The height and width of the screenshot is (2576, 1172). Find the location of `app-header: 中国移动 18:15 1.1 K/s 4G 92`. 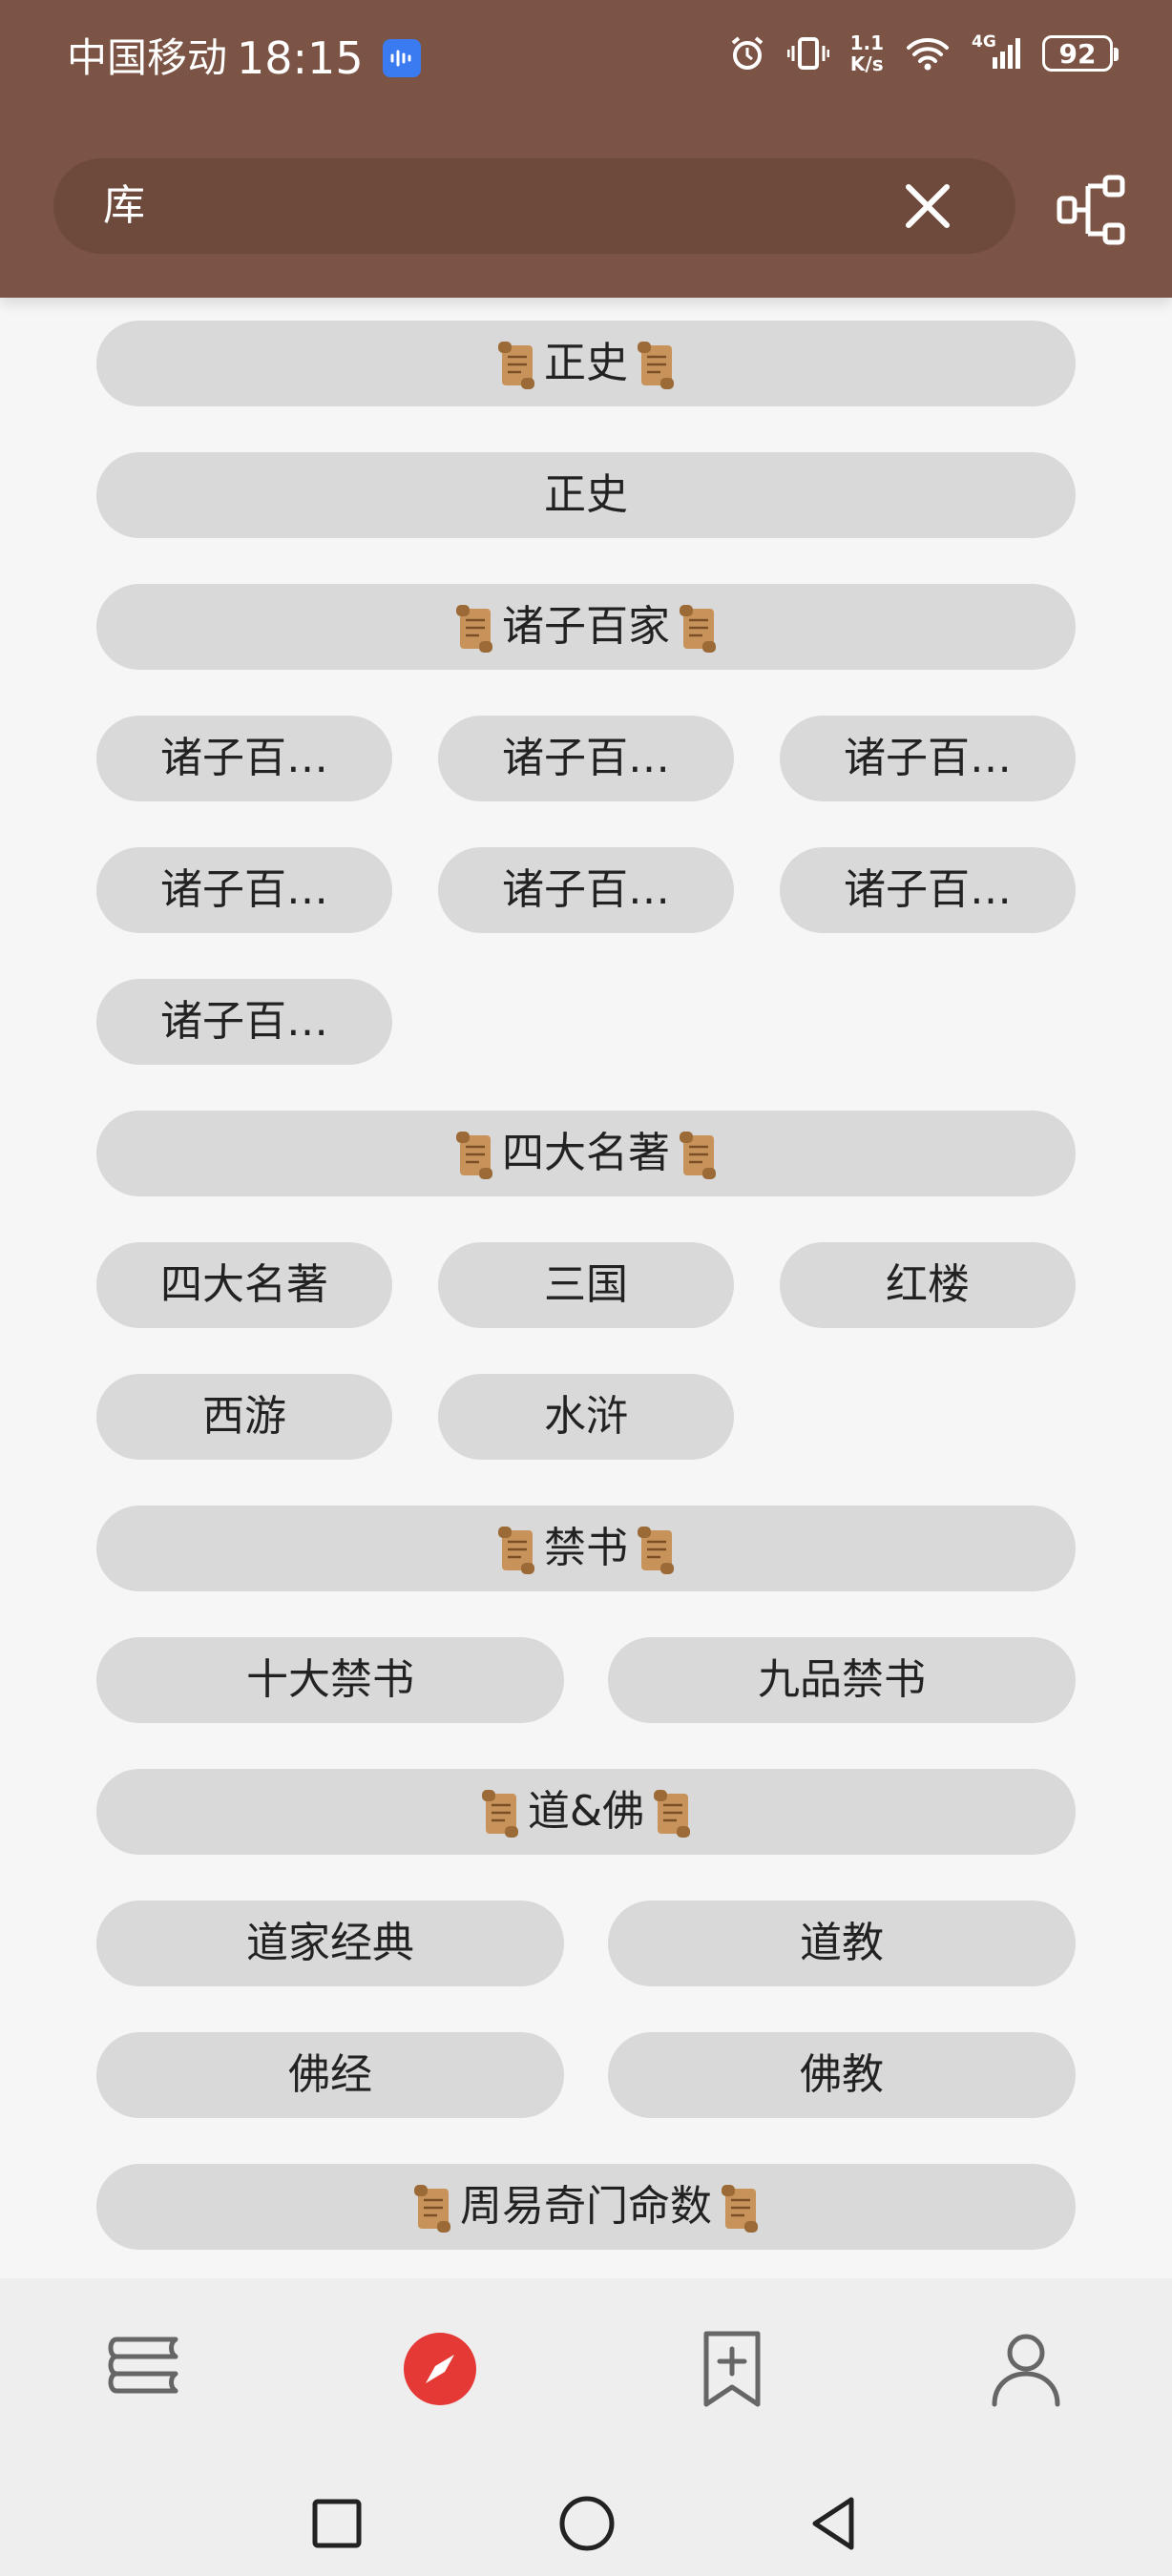

app-header: 中国移动 18:15 1.1 K/s 4G 92 is located at coordinates (586, 149).